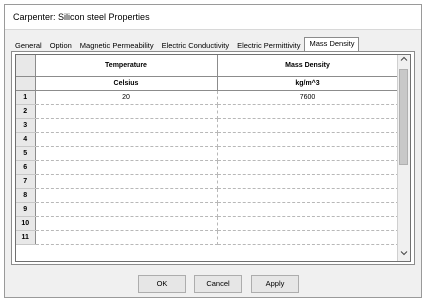 The width and height of the screenshot is (427, 303). What do you see at coordinates (308, 66) in the screenshot?
I see `column-header-mass-density: Mass Density` at bounding box center [308, 66].